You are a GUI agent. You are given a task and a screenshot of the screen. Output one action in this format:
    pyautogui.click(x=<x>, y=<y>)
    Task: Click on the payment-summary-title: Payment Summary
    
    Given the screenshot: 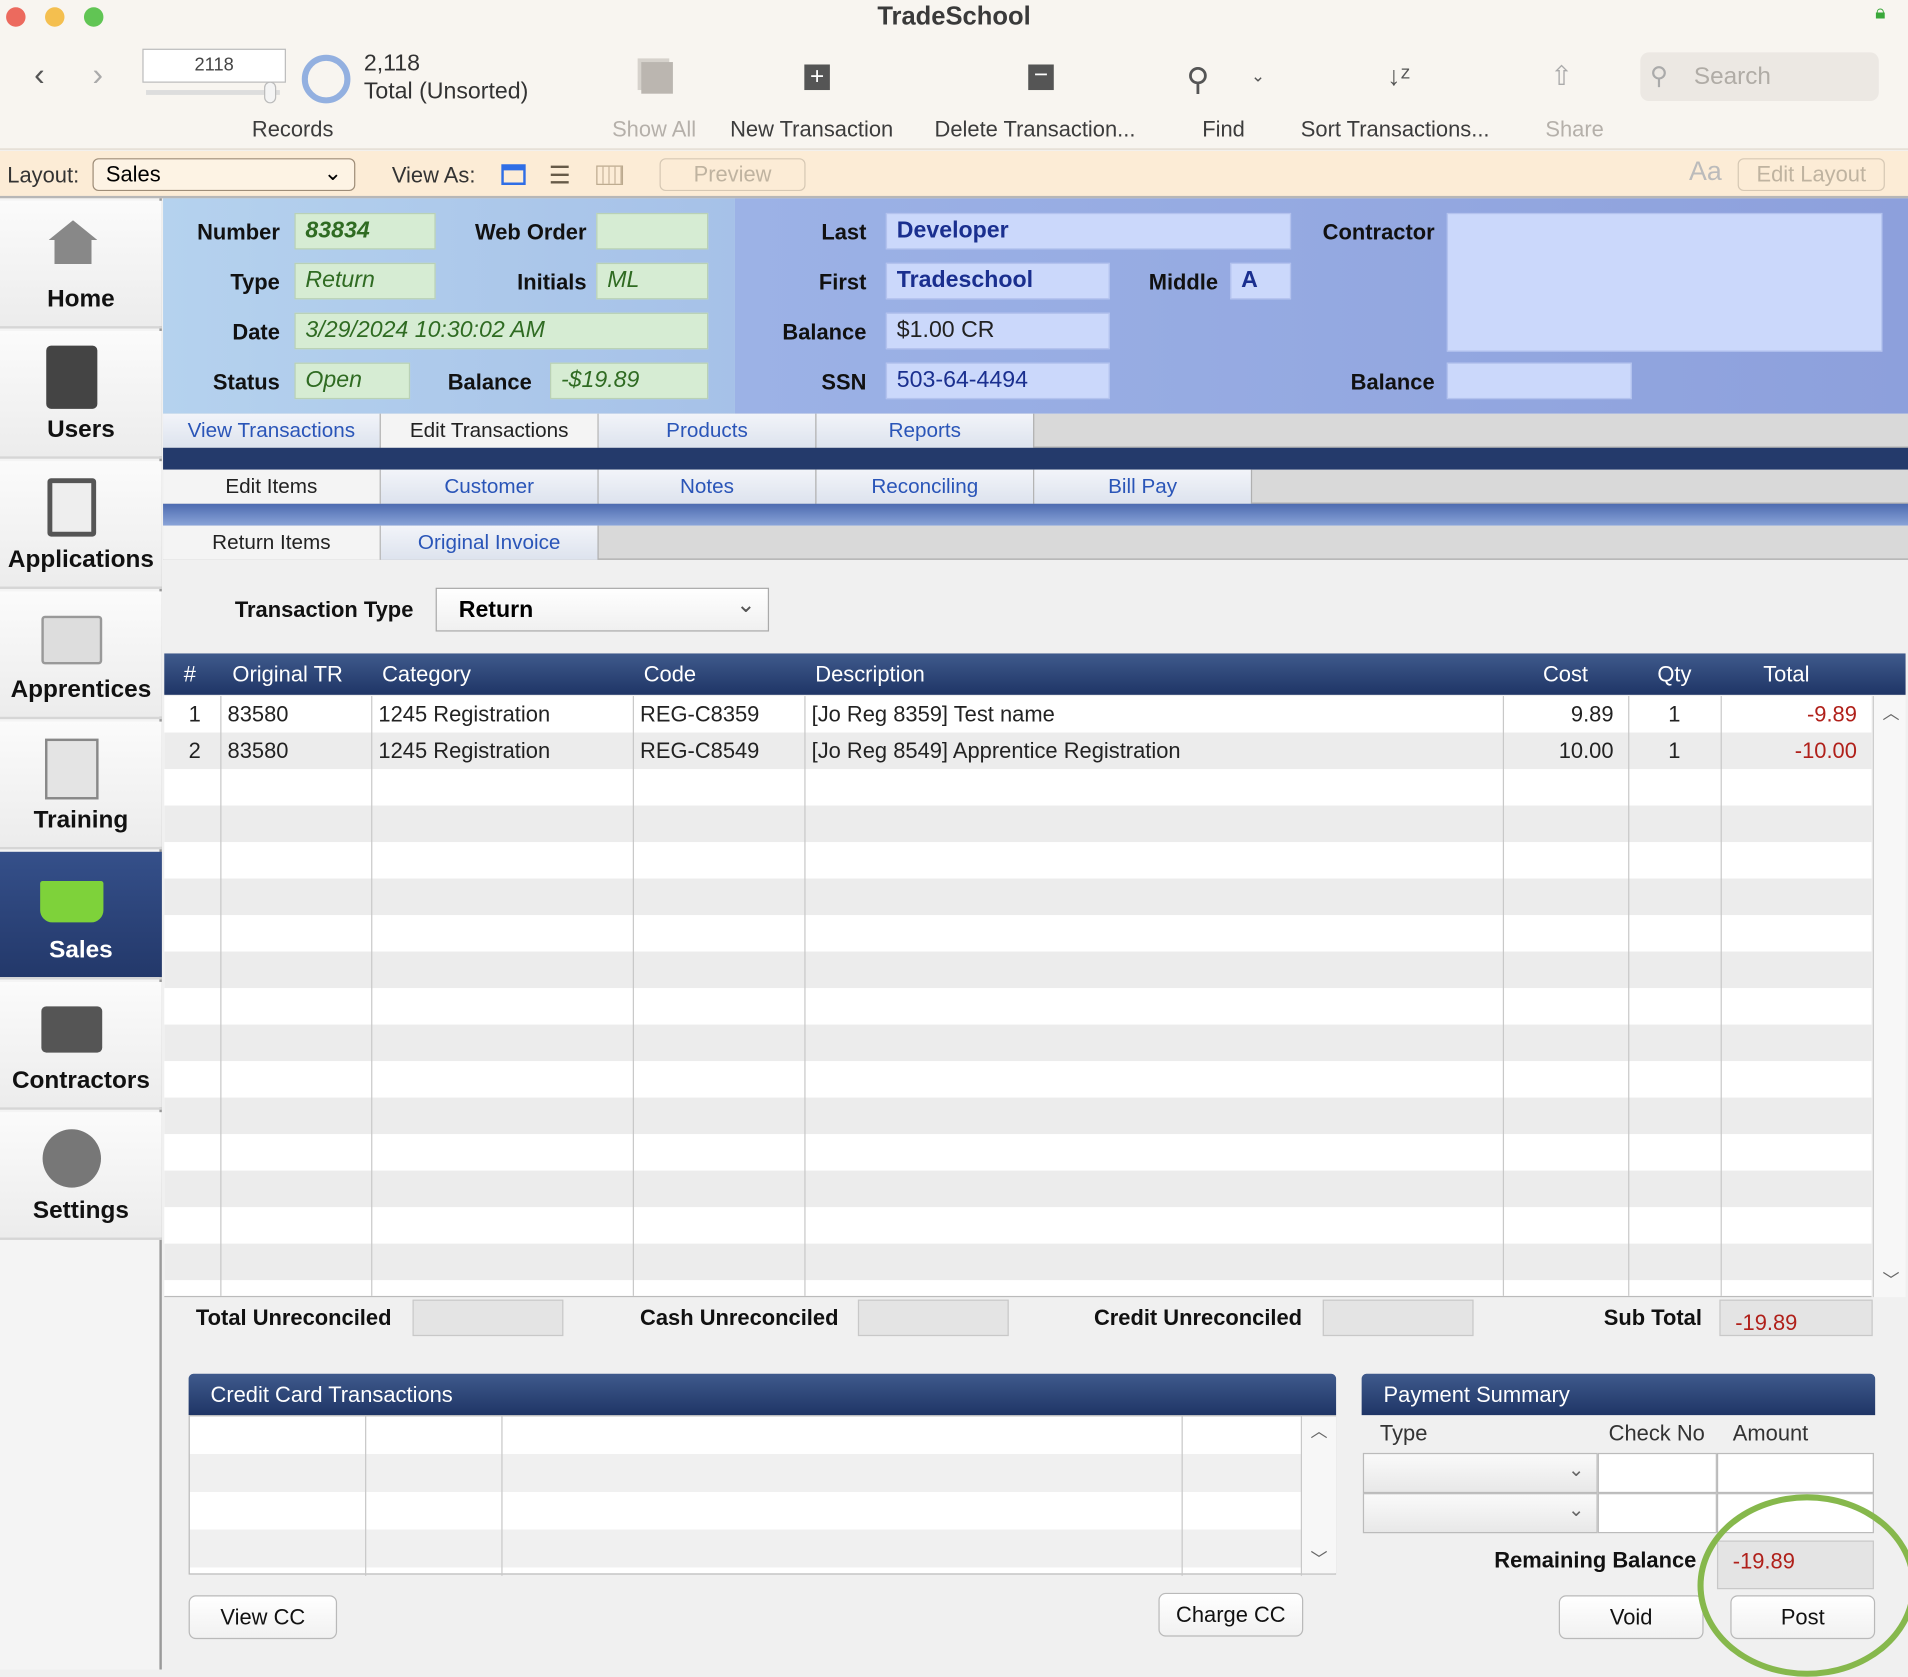 What is the action you would take?
    pyautogui.click(x=1618, y=1394)
    